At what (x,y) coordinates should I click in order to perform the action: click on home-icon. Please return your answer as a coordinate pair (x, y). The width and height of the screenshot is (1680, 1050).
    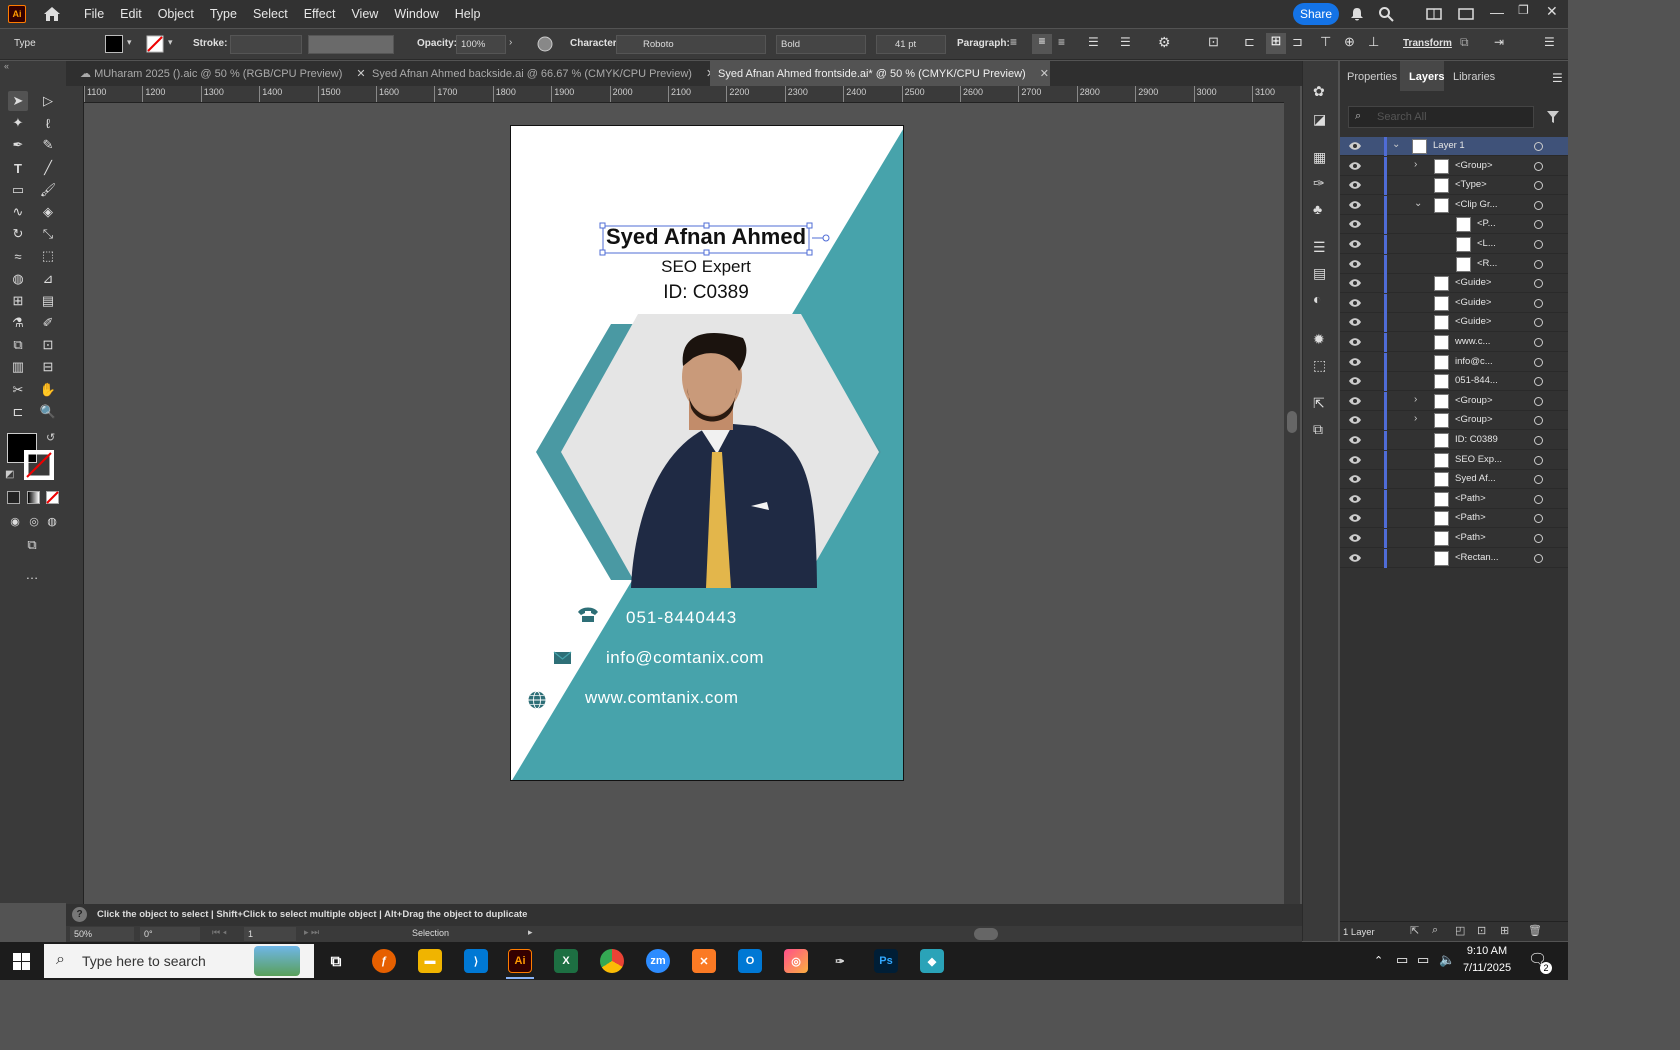
    Looking at the image, I should click on (52, 14).